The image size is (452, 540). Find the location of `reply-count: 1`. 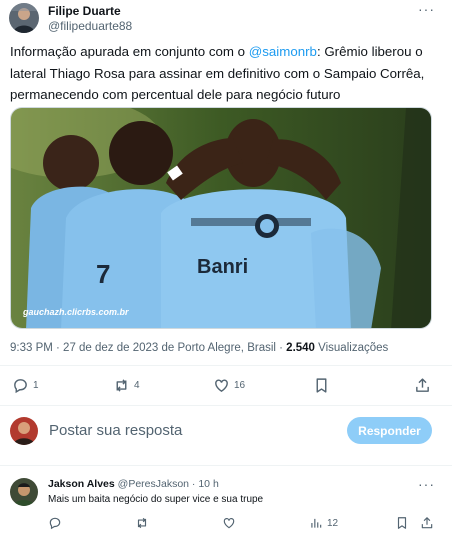

reply-count: 1 is located at coordinates (36, 385).